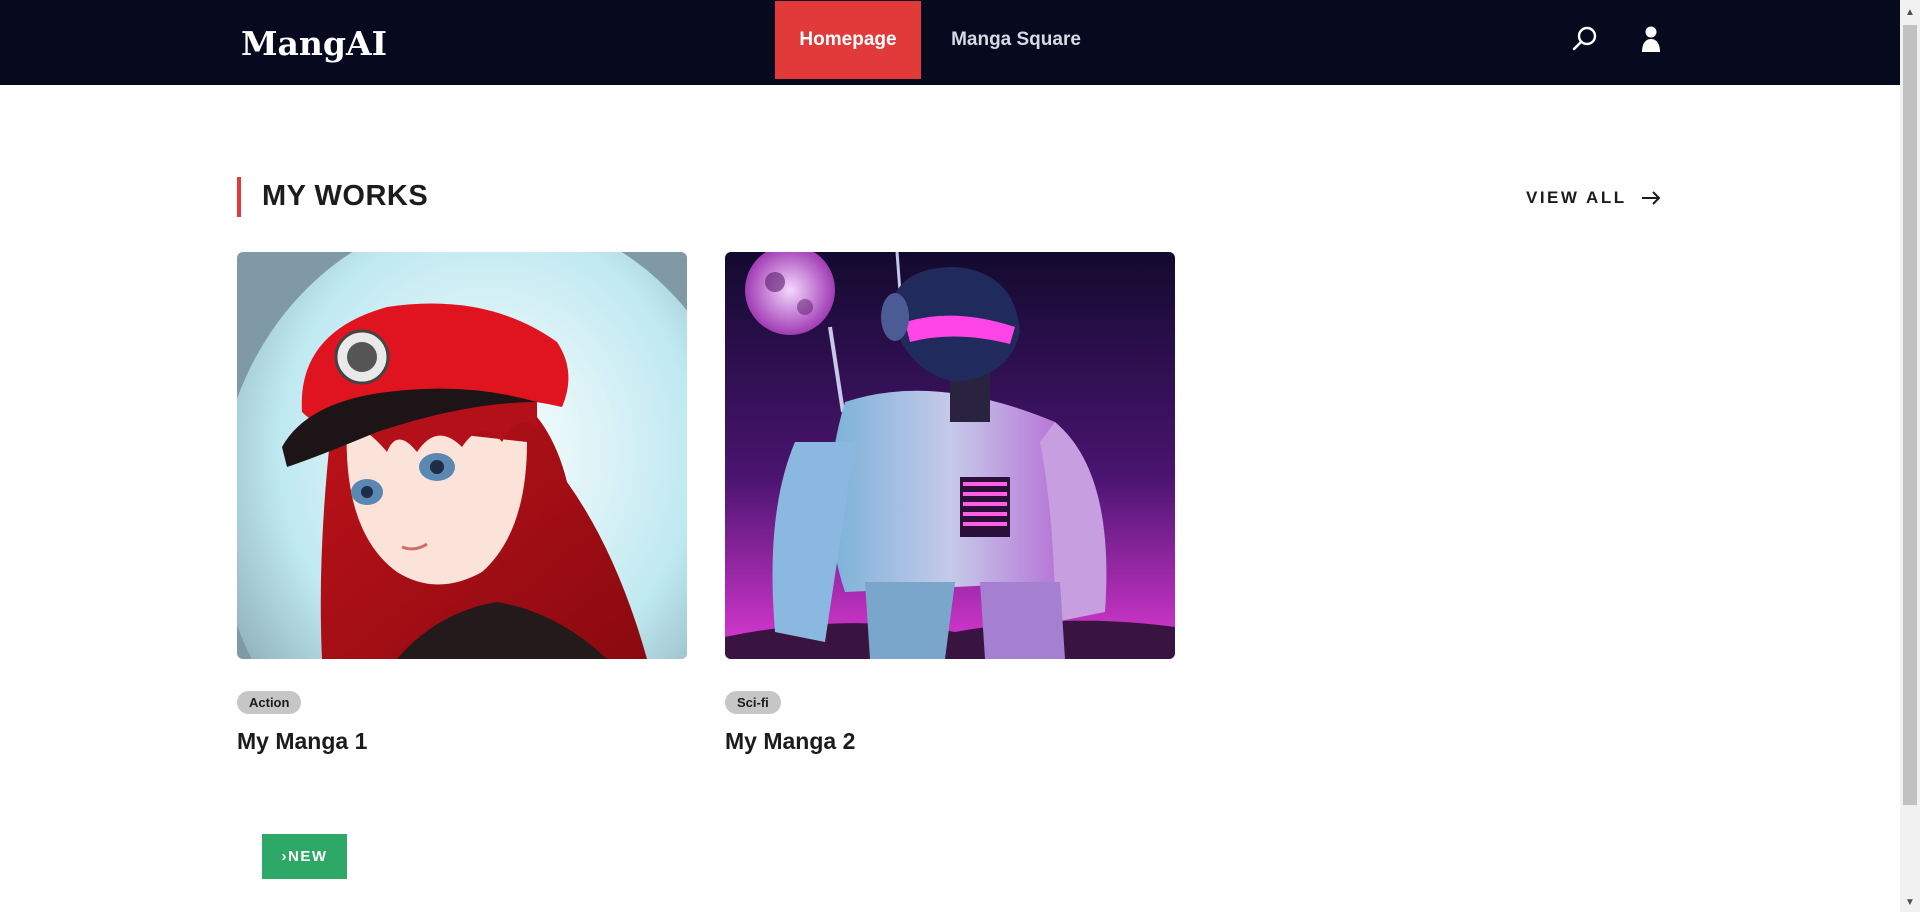 This screenshot has width=1920, height=912. Describe the element at coordinates (848, 40) in the screenshot. I see `nav-homepage: Homepage` at that location.